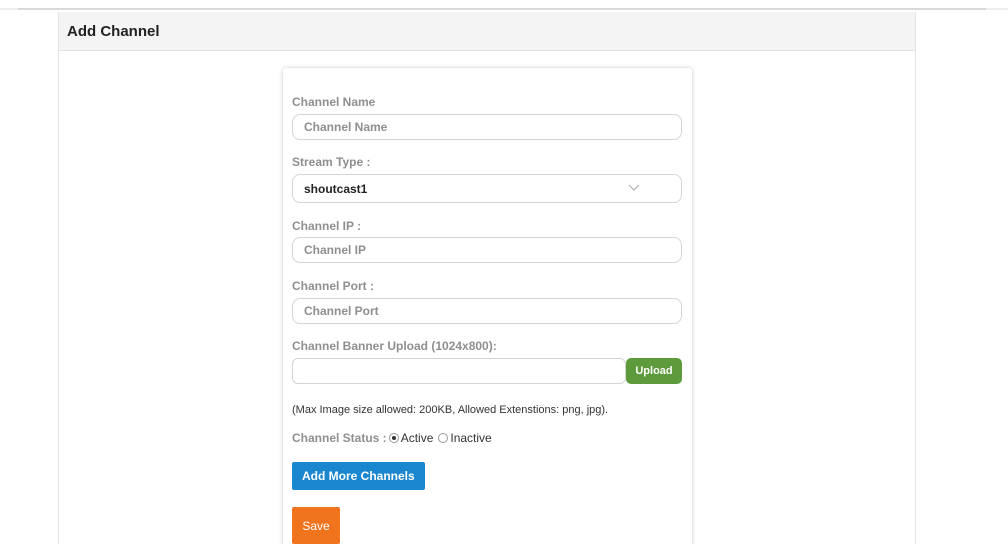  I want to click on stream-type-selected-value: shoutcast1, so click(336, 188).